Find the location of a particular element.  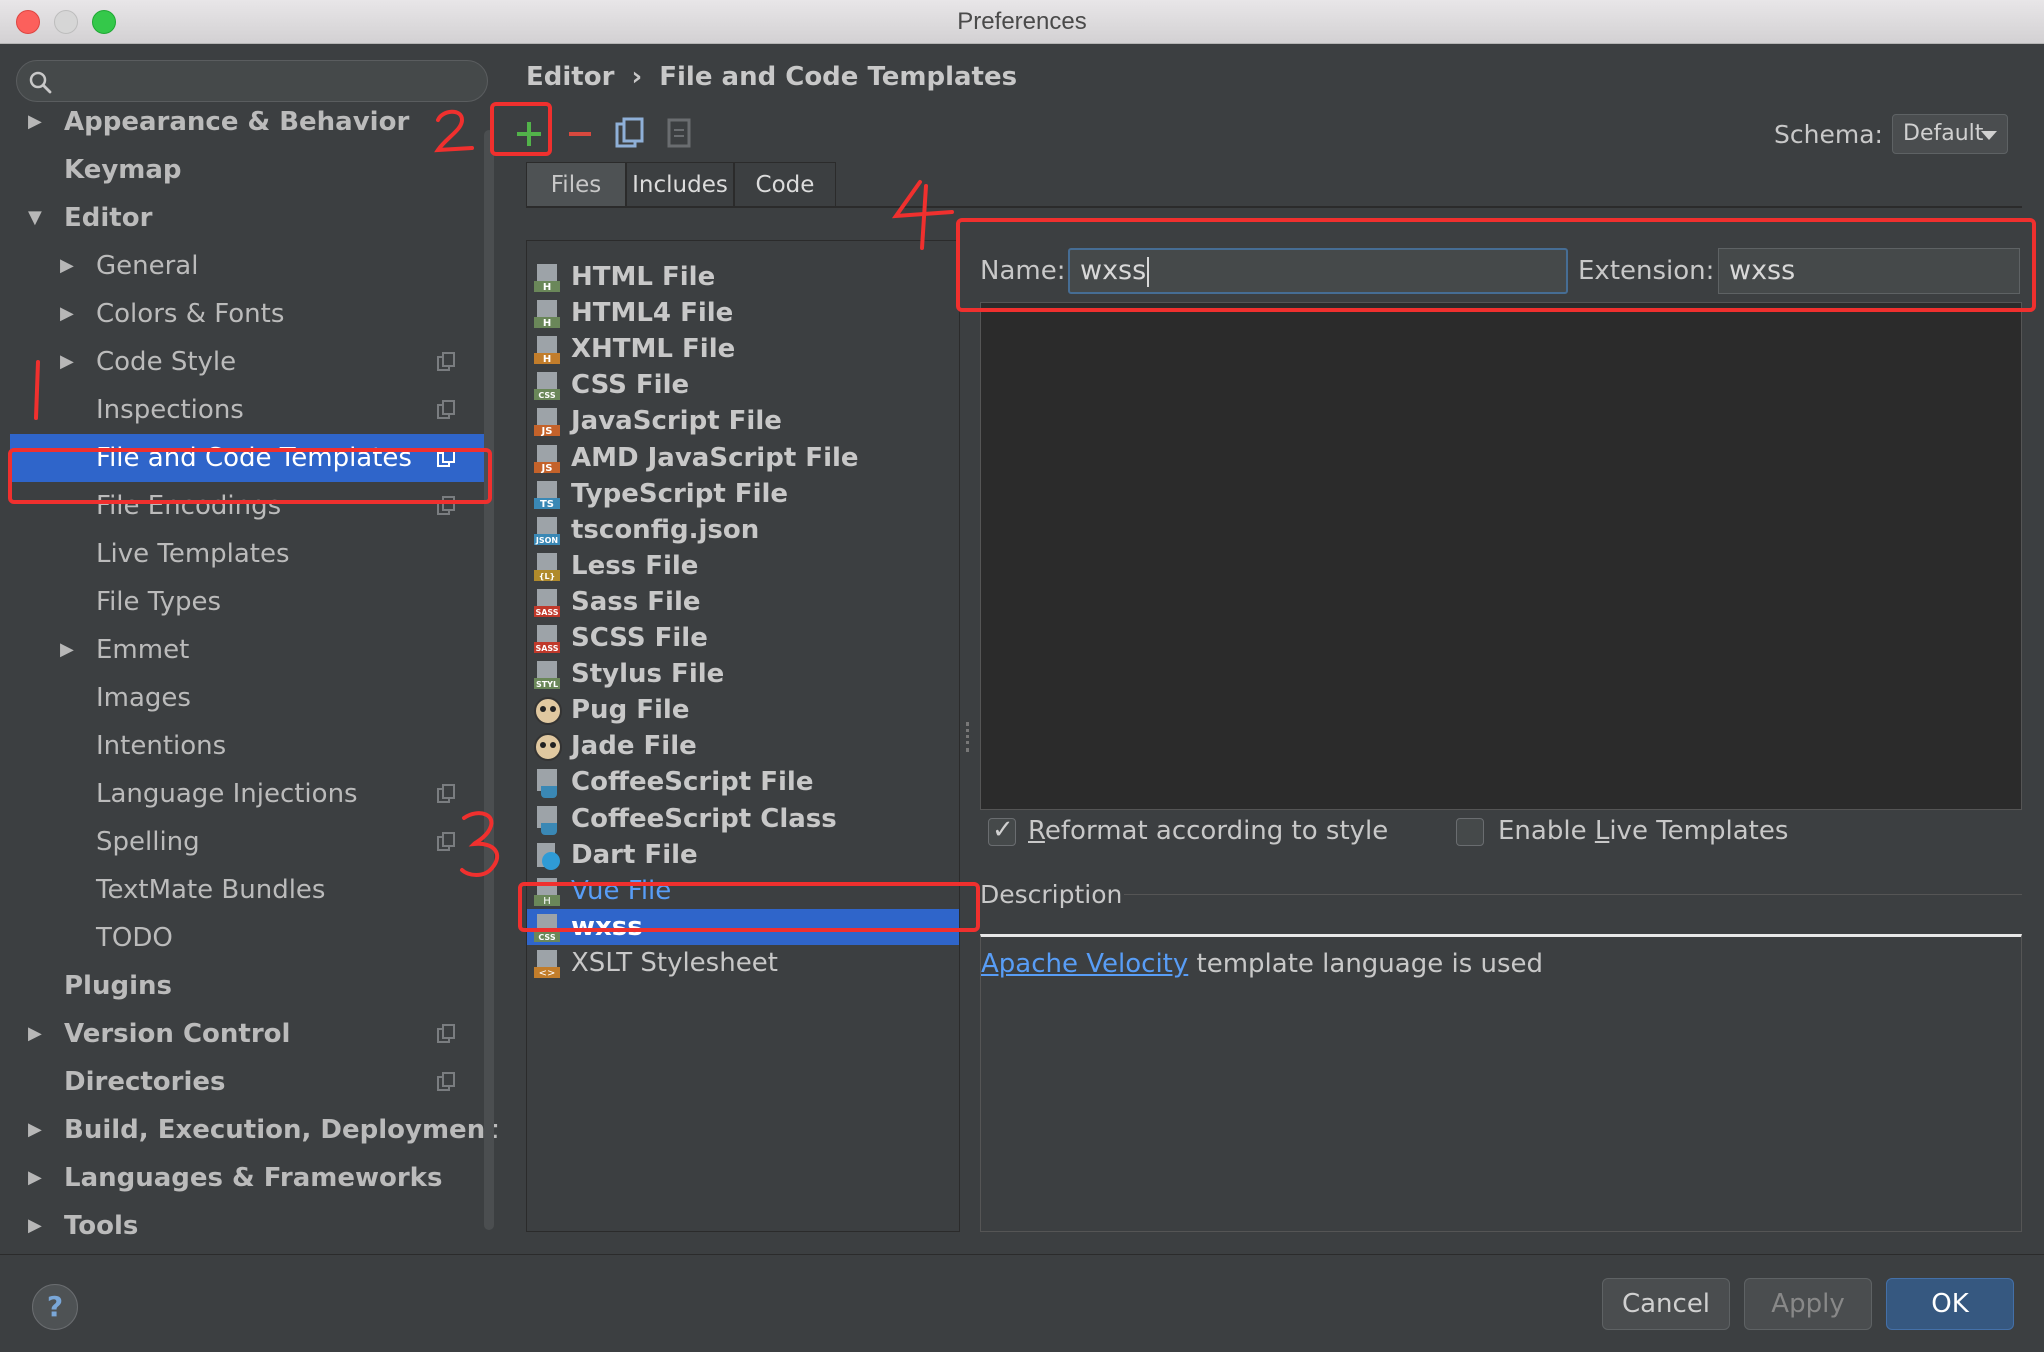

template-list-item: H XHTML File is located at coordinates (743, 349).